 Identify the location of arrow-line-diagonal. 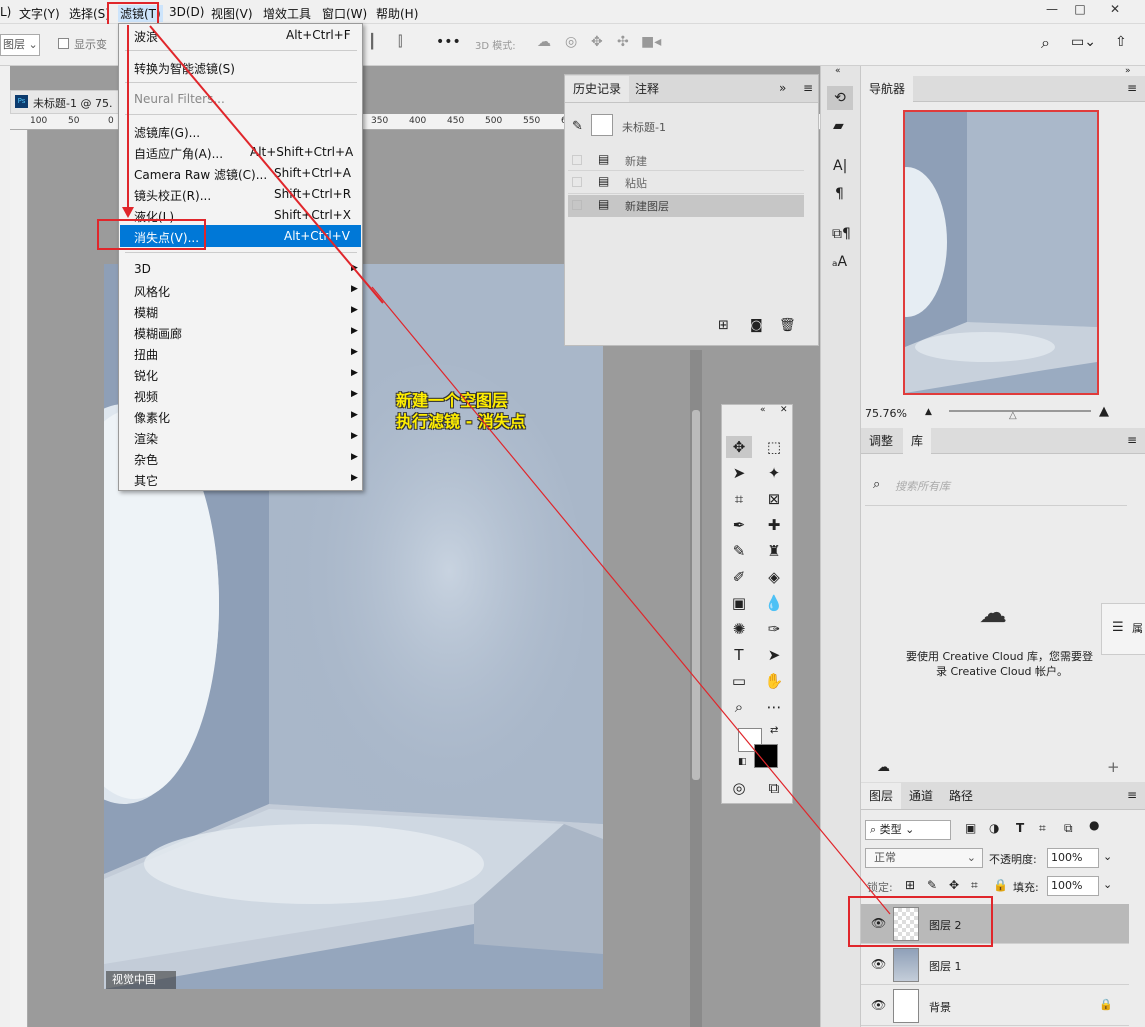
(266, 164).